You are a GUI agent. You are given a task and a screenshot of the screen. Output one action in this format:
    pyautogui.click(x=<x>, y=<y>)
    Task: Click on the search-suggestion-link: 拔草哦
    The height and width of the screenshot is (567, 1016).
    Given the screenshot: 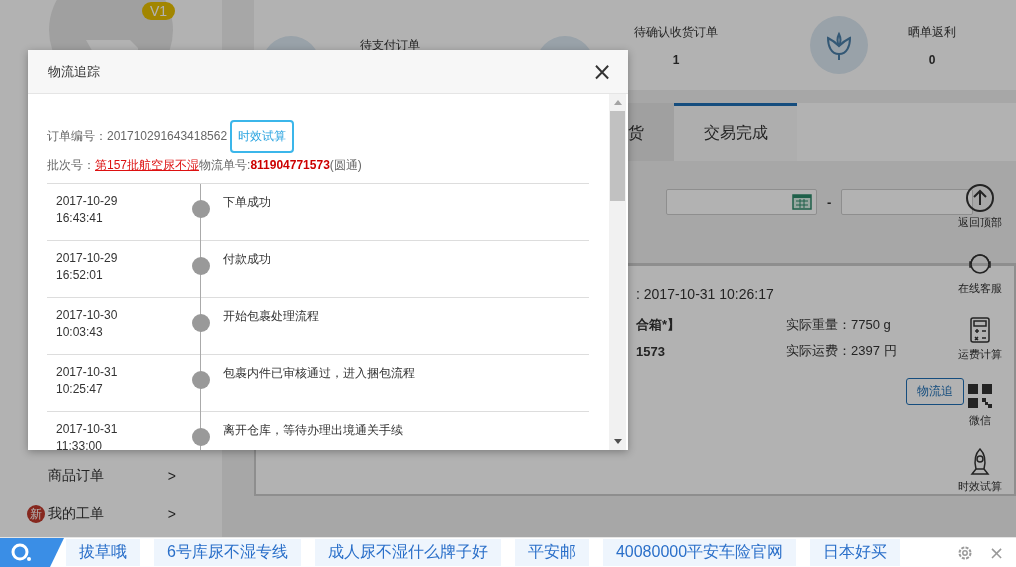 What is the action you would take?
    pyautogui.click(x=103, y=552)
    